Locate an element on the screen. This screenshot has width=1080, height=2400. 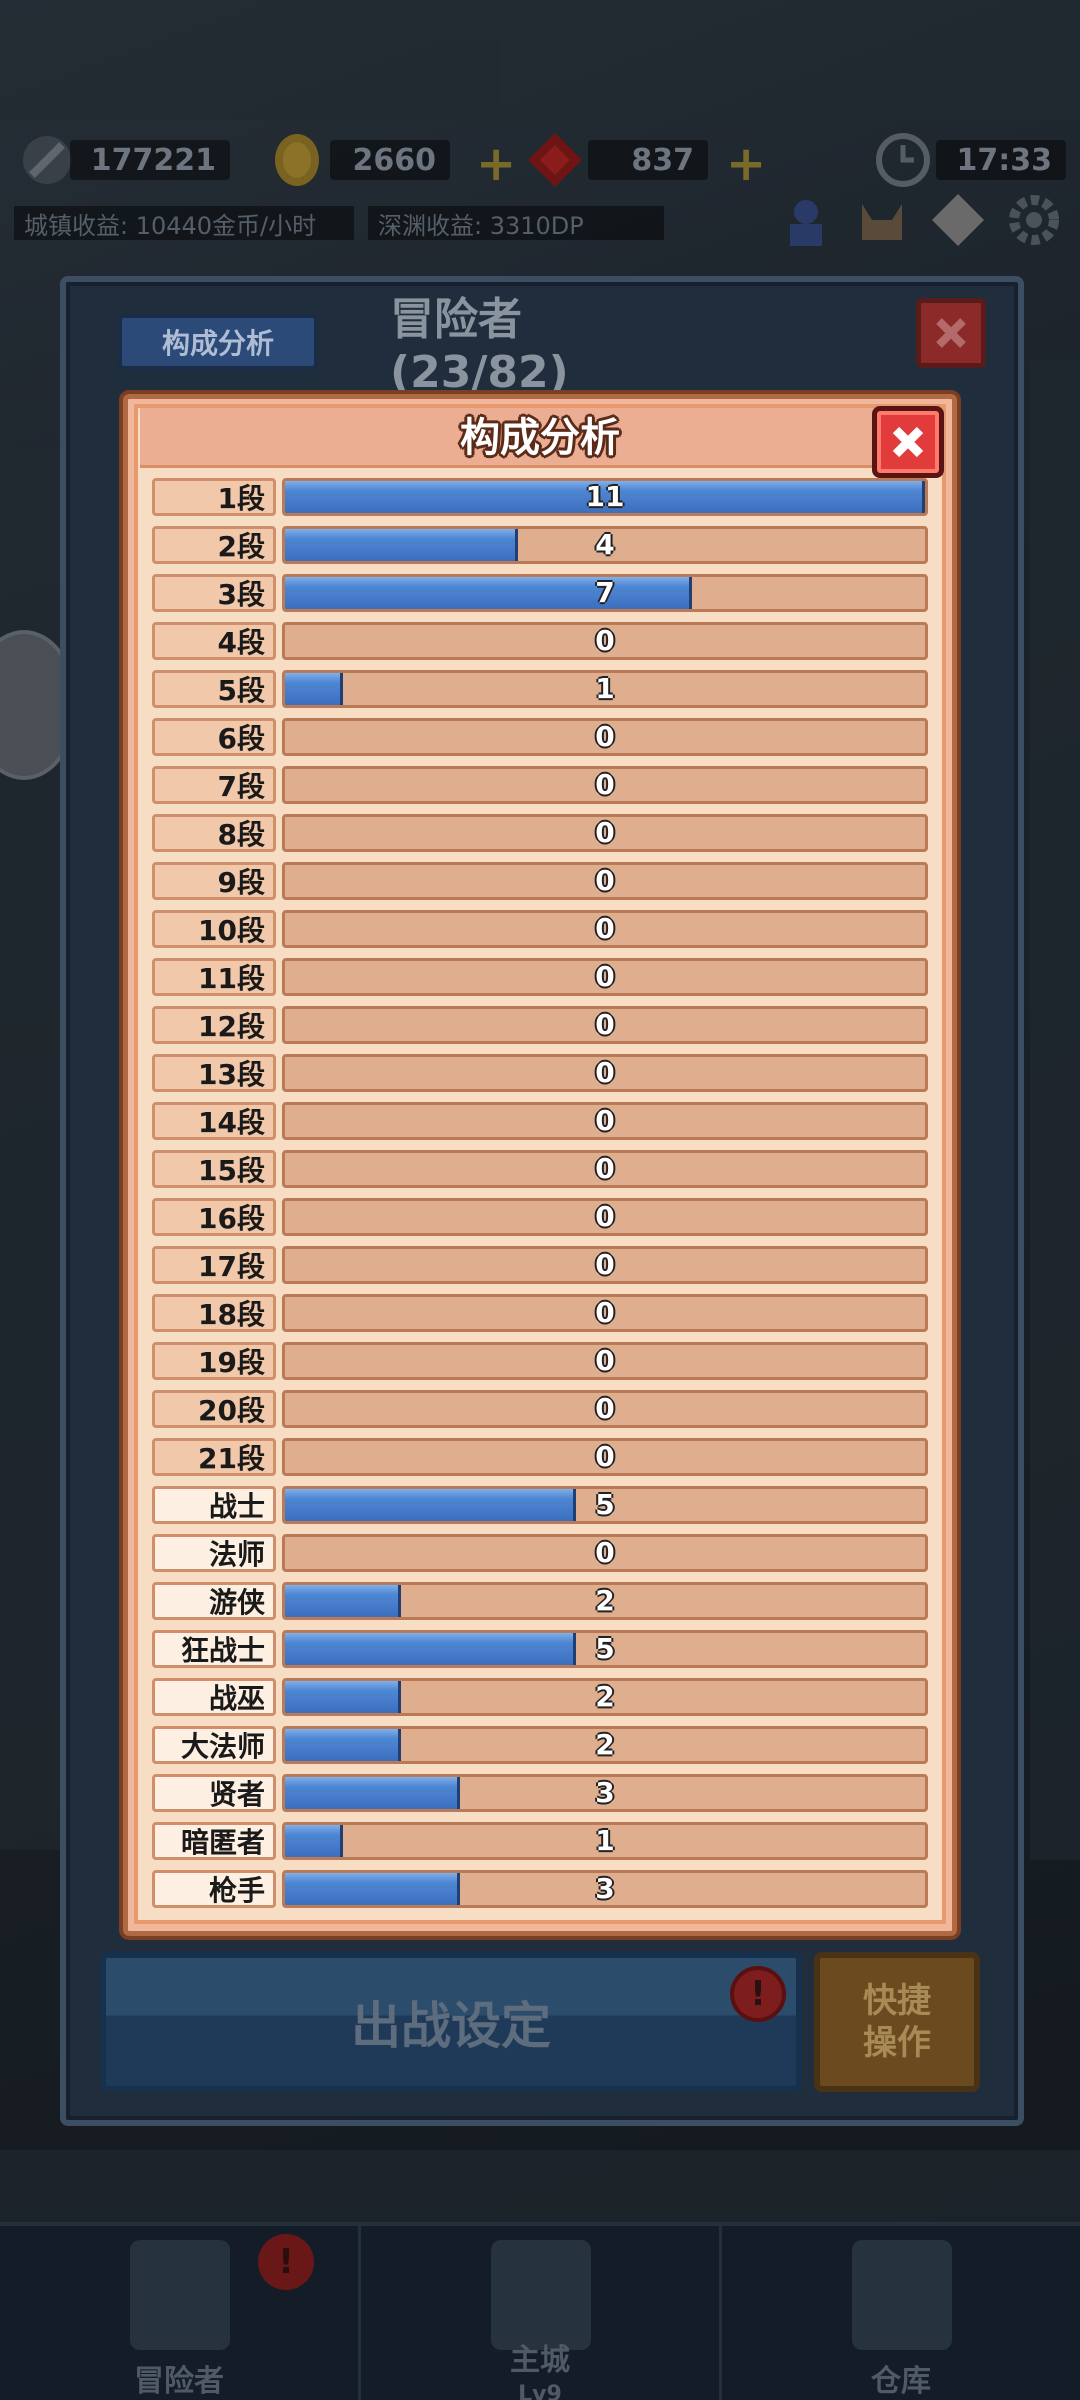
clock-icon is located at coordinates (903, 160).